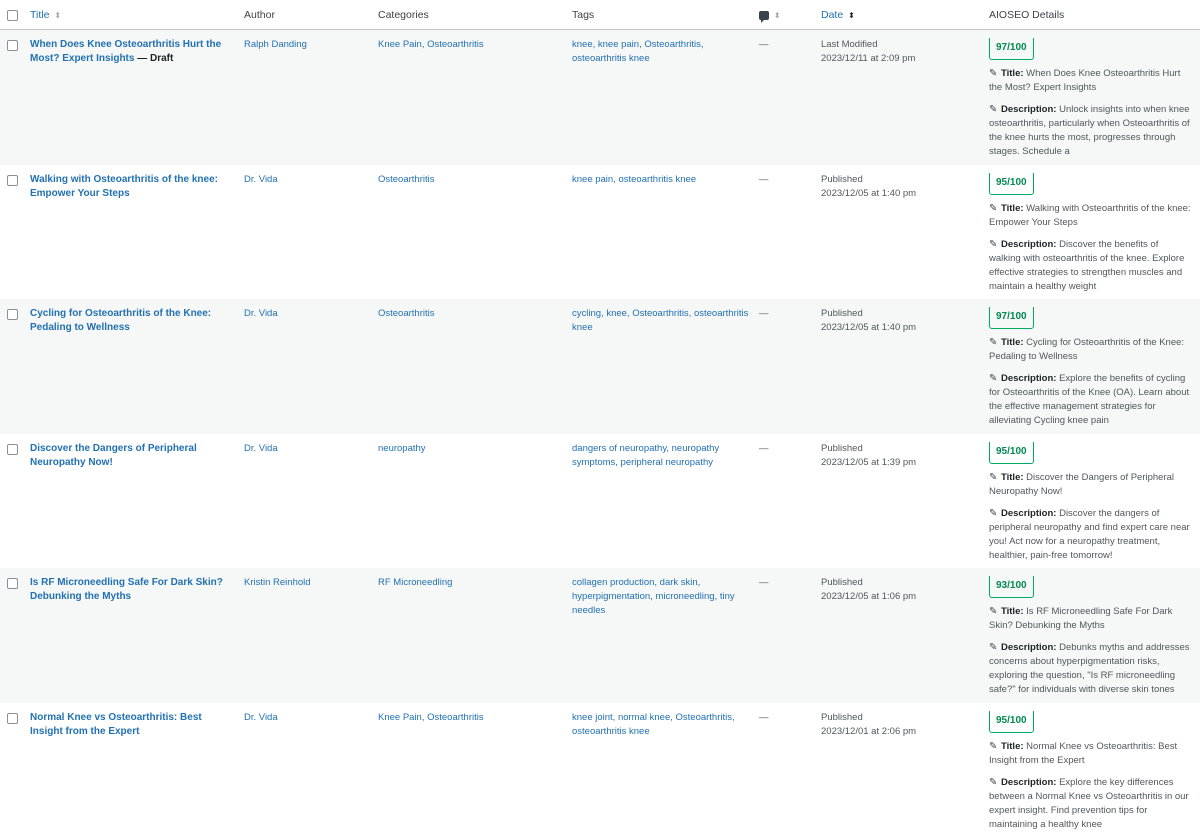 Image resolution: width=1200 pixels, height=837 pixels. Describe the element at coordinates (468, 449) in the screenshot. I see `post-categories-link: neuropathy` at that location.